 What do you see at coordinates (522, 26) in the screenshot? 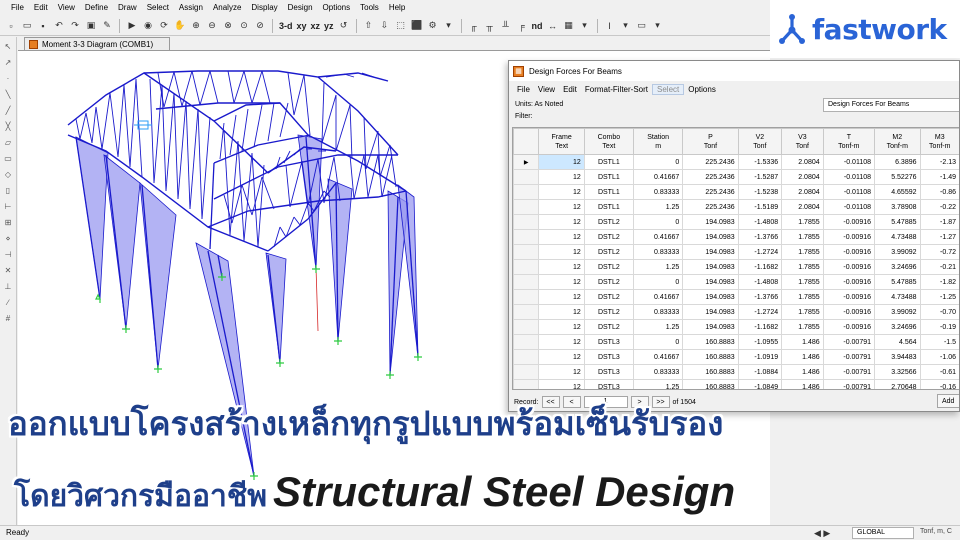
I see `beam-shape-icon: ╒` at bounding box center [522, 26].